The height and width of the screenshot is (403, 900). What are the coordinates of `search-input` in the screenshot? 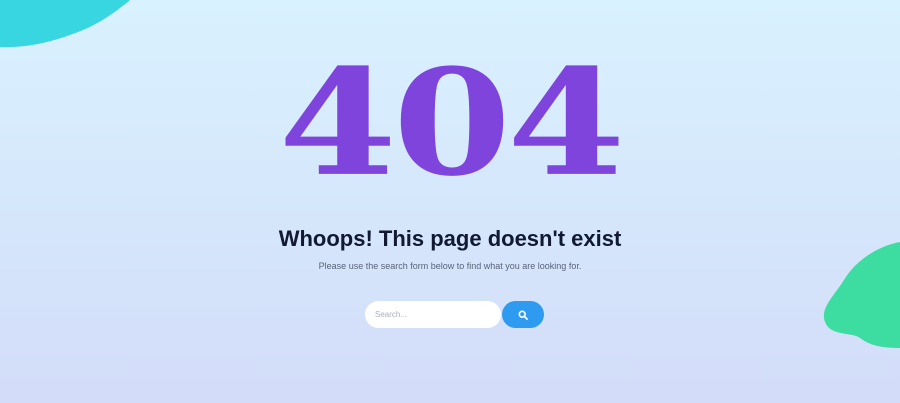 It's located at (433, 314).